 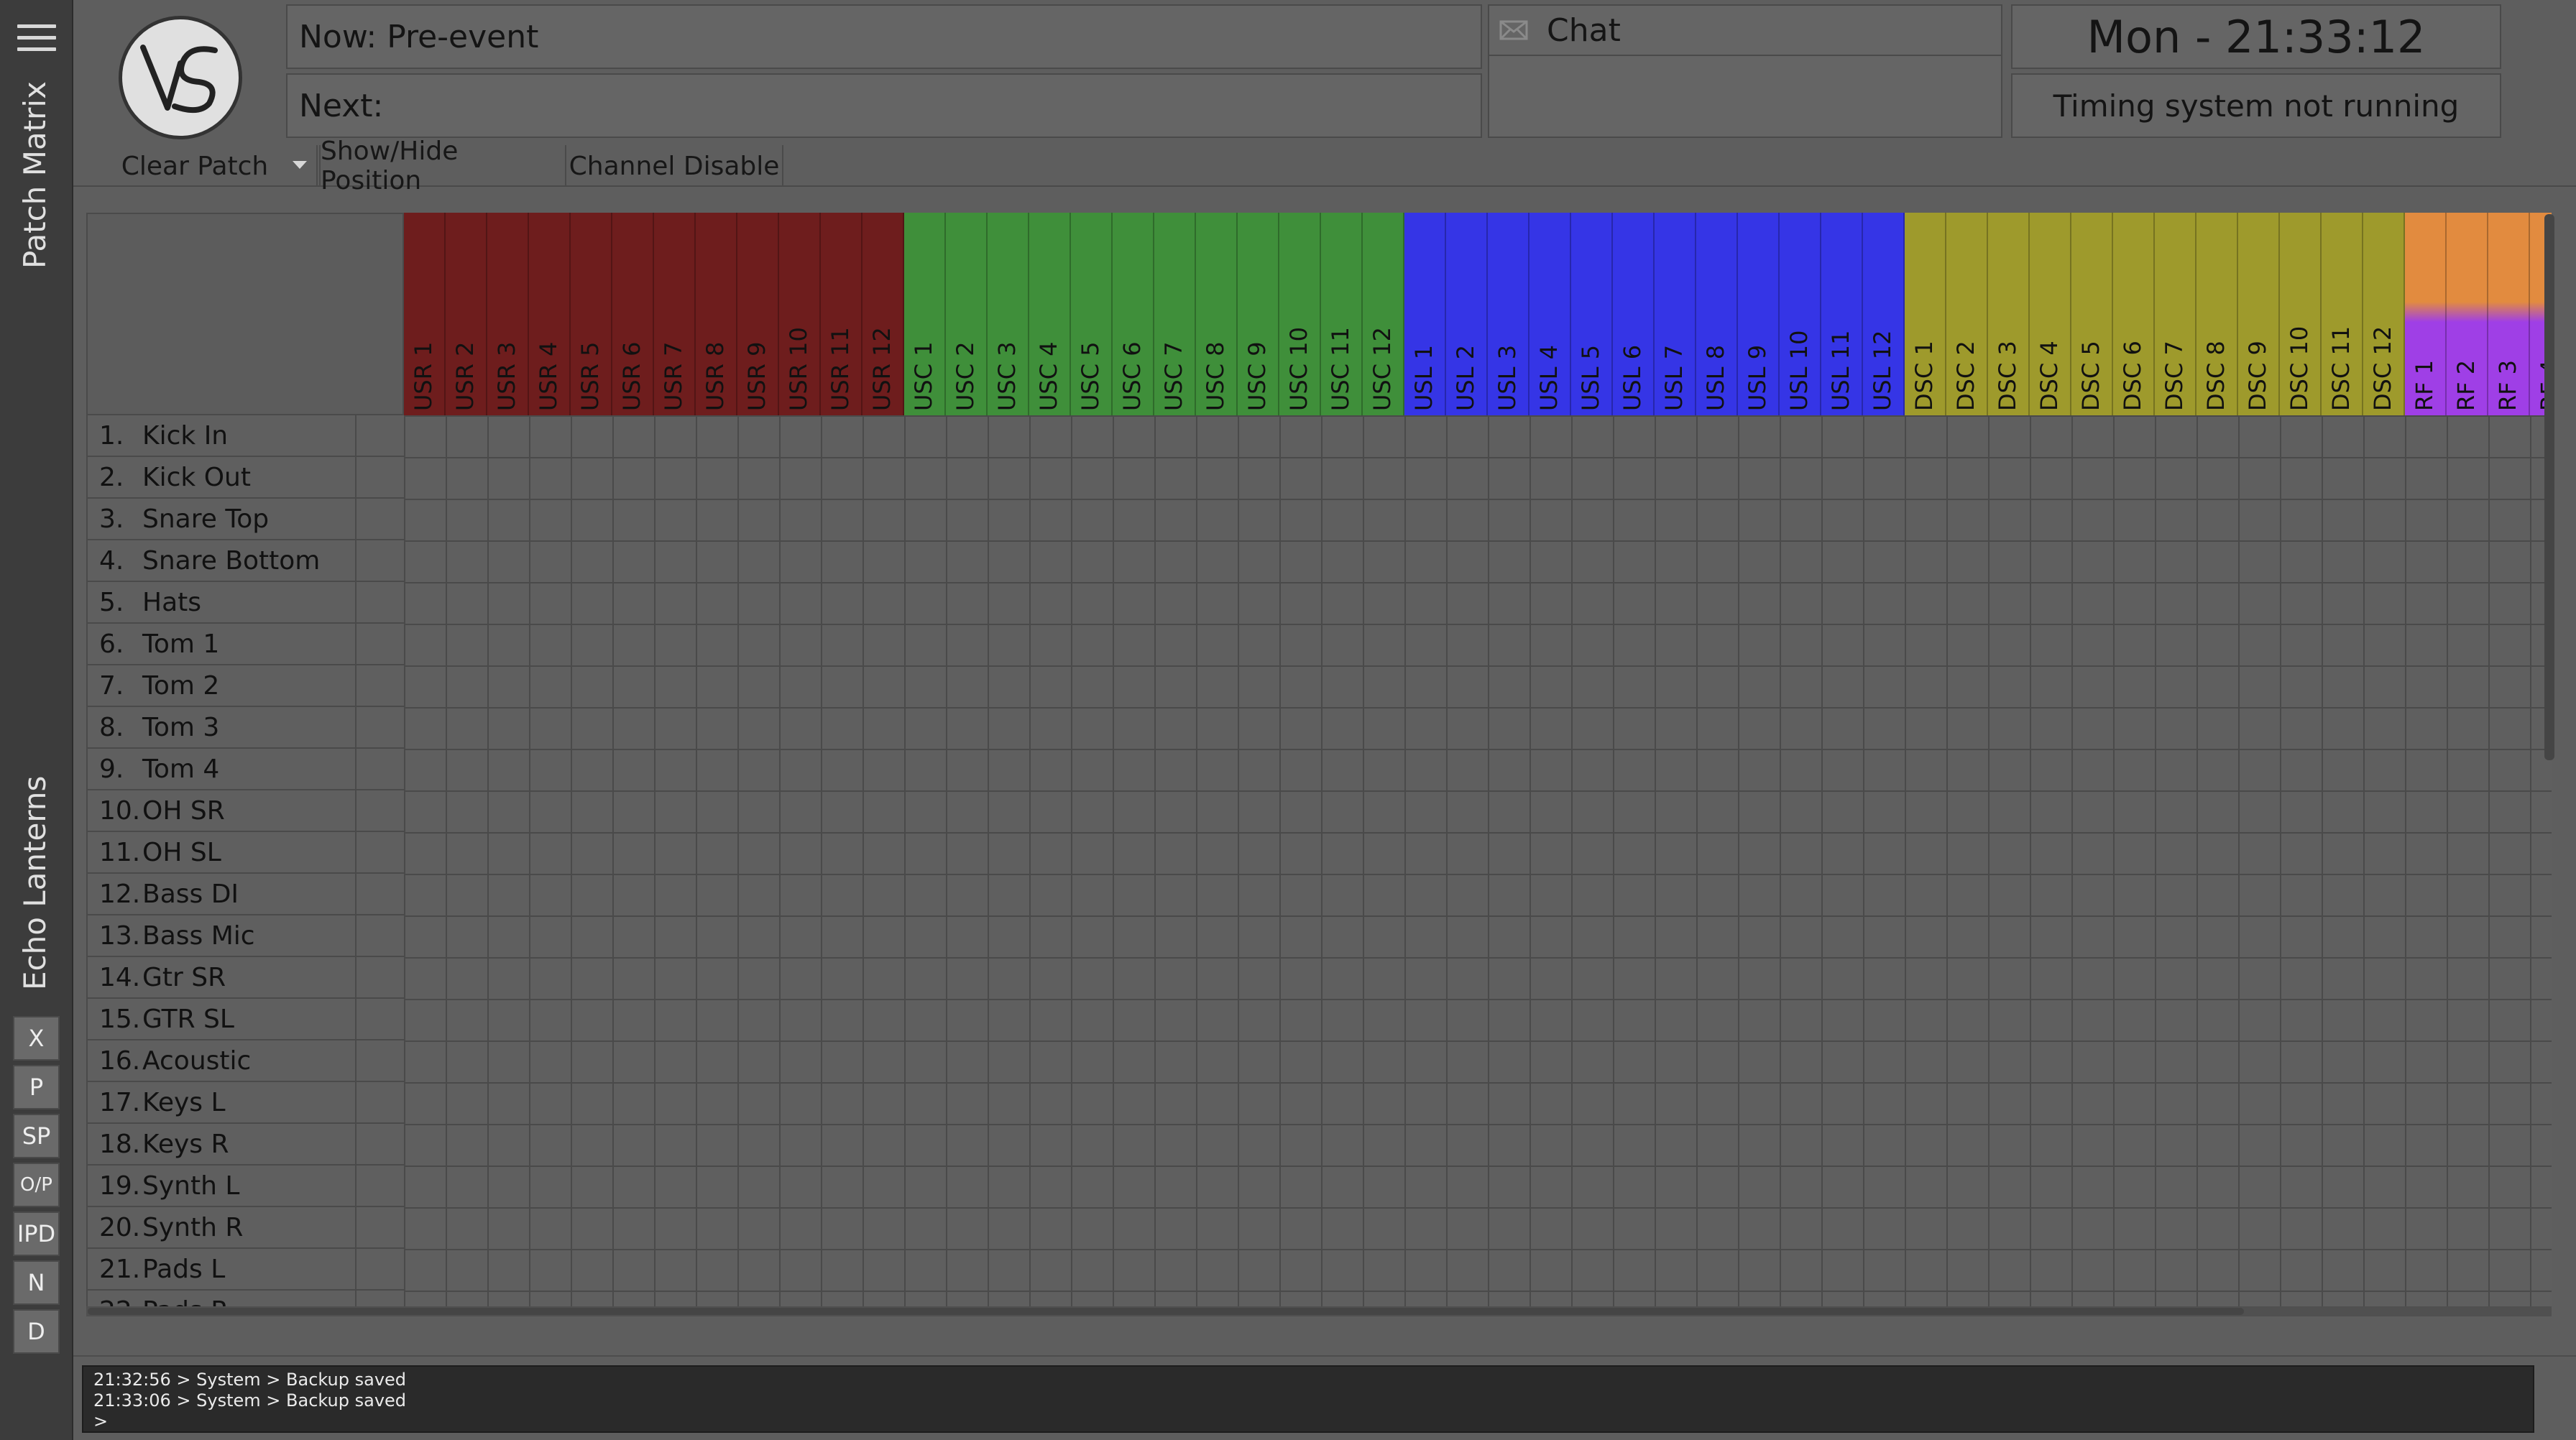 I want to click on column-header: USR 12, so click(x=883, y=314).